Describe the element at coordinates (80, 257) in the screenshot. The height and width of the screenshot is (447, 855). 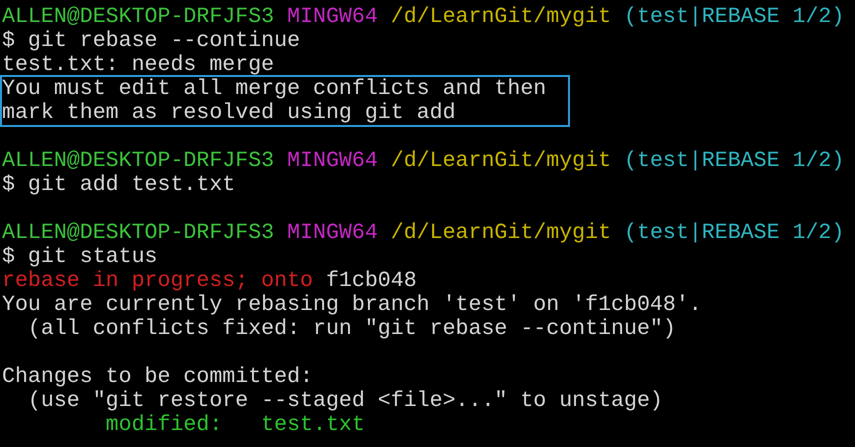
I see `command-text: $ git status` at that location.